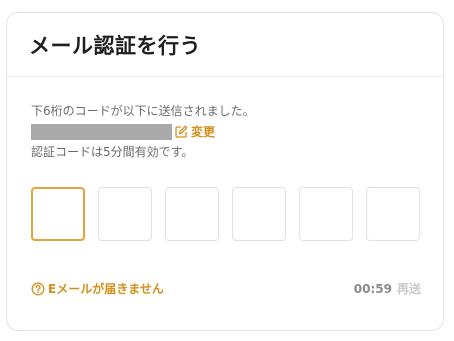 This screenshot has height=341, width=454. I want to click on change-email-label: 変更, so click(203, 132).